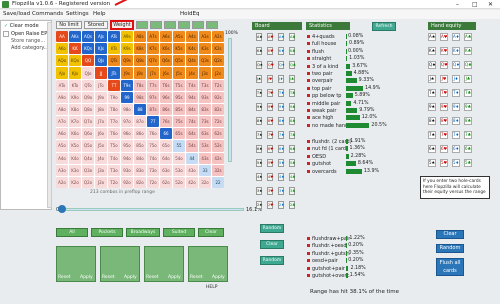 This screenshot has height=304, width=500. I want to click on hand-cell-QTo: QTo, so click(88, 85).